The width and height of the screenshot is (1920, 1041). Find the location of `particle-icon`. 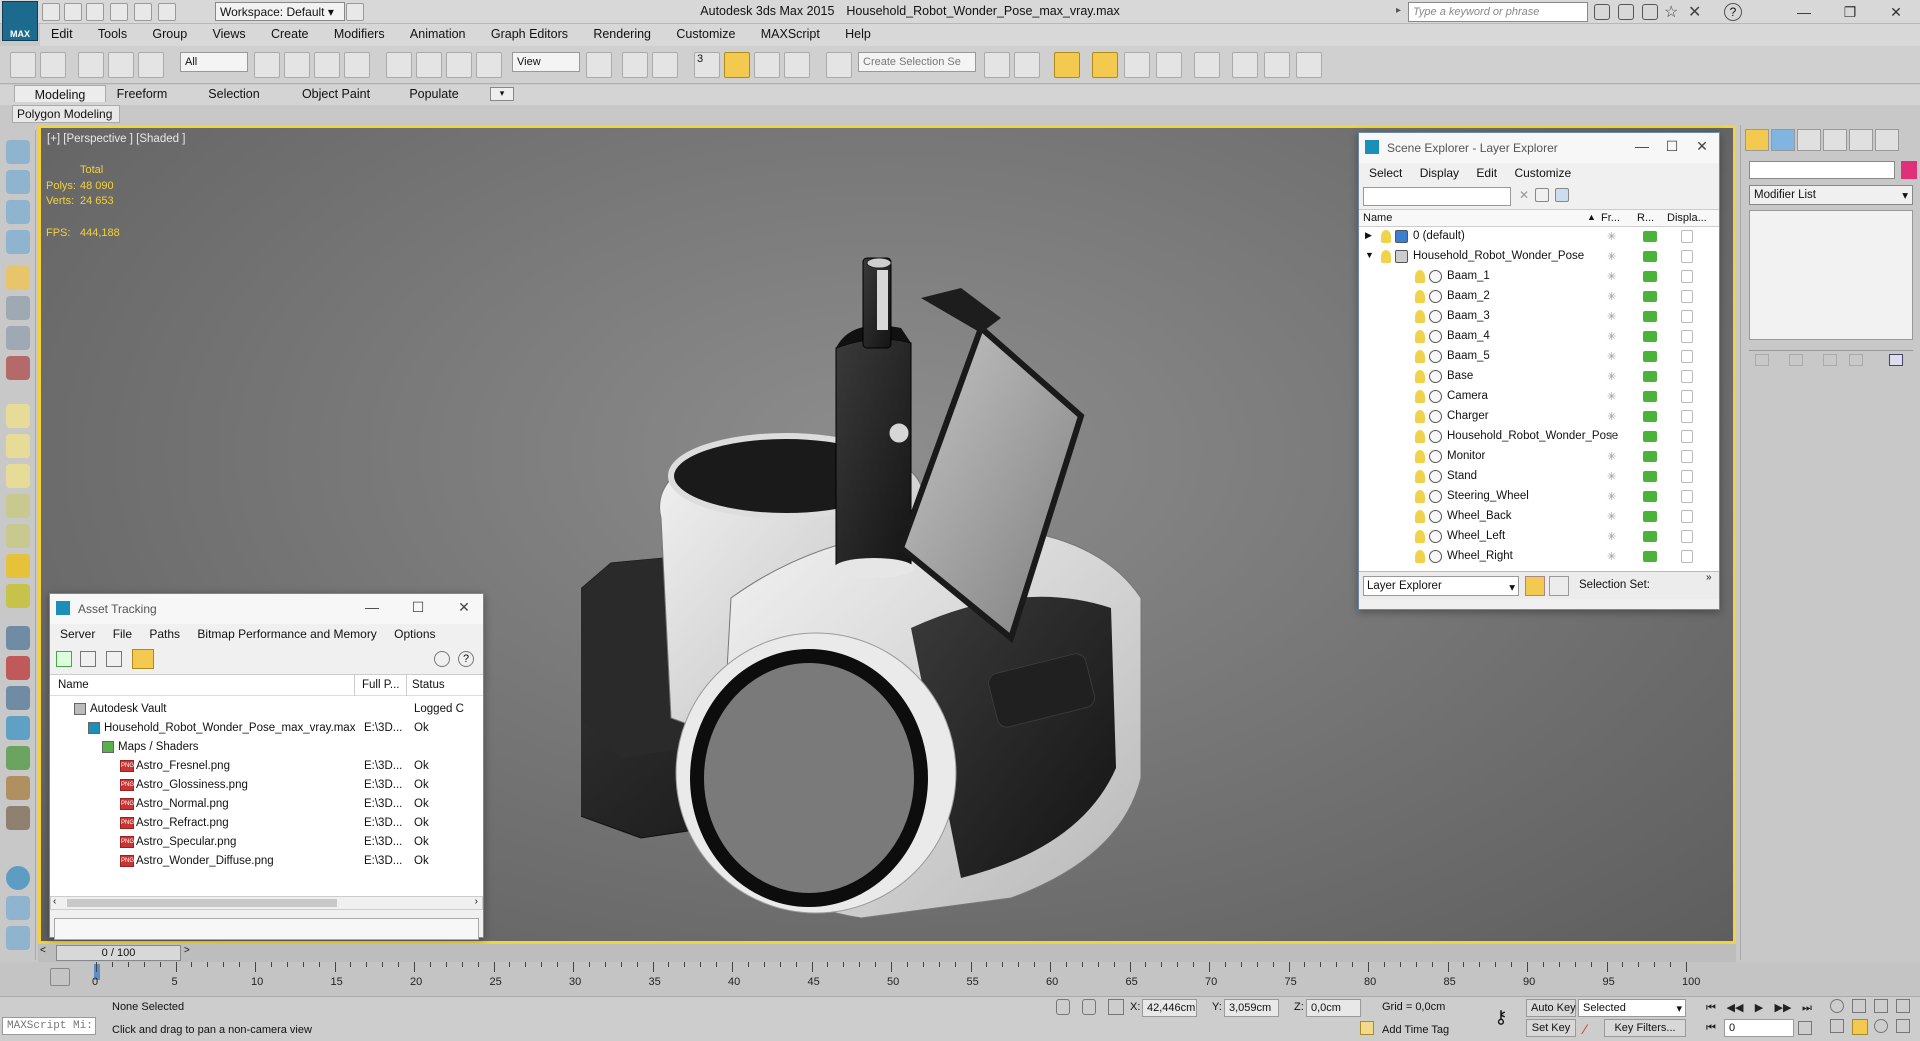

particle-icon is located at coordinates (18, 668).